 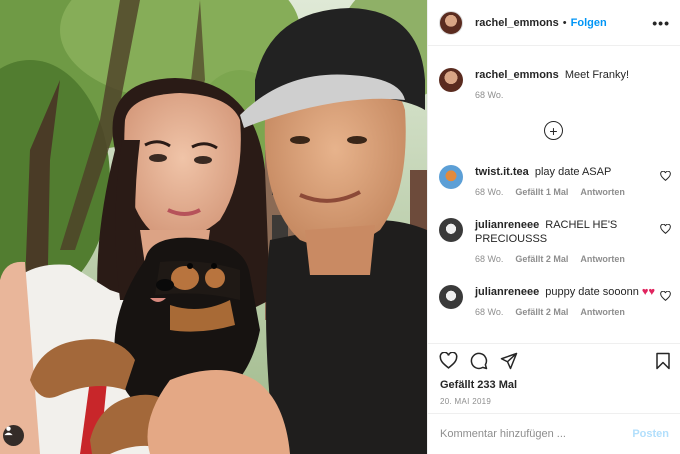 I want to click on likes-count: Gefällt 233 Mal, so click(x=478, y=385).